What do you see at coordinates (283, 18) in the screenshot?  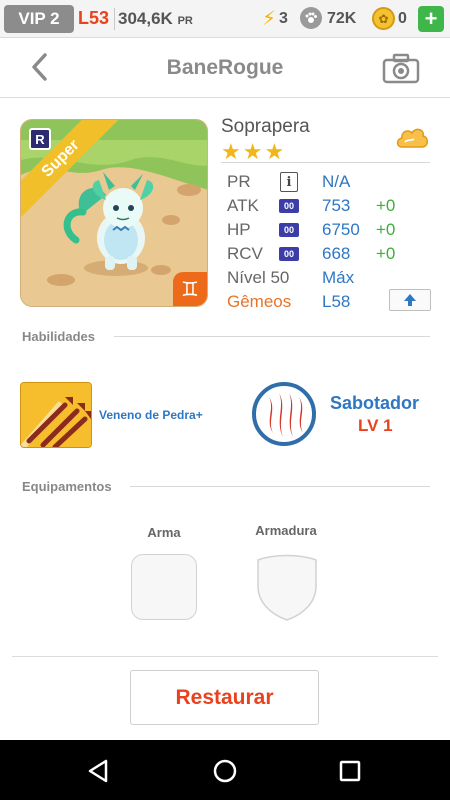 I see `energy-count: 3` at bounding box center [283, 18].